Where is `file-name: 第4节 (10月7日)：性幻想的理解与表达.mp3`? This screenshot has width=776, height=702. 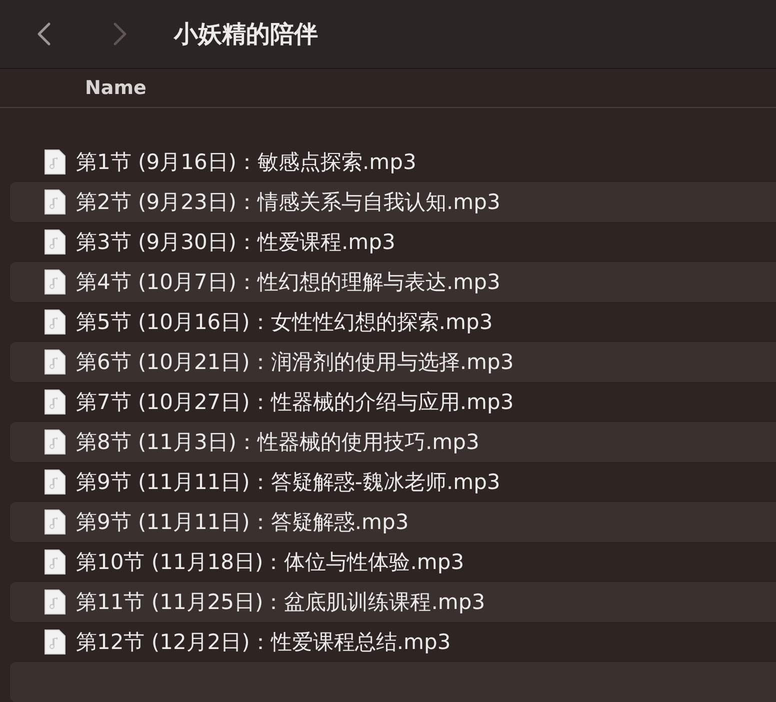 file-name: 第4节 (10月7日)：性幻想的理解与表达.mp3 is located at coordinates (288, 282).